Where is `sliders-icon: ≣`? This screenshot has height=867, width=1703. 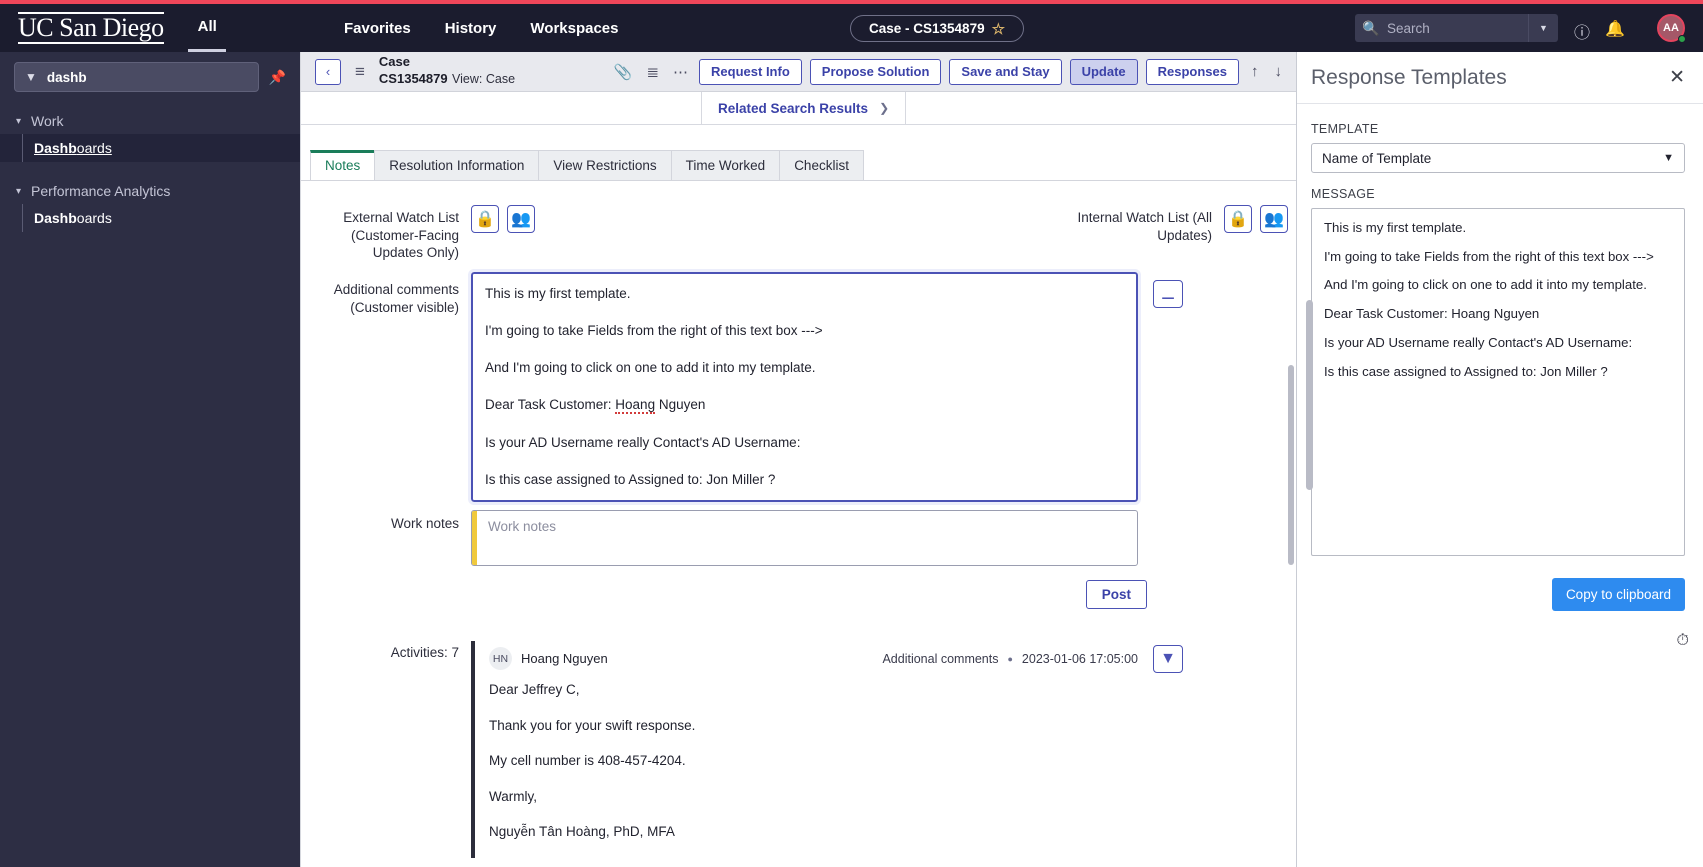
sliders-icon: ≣ is located at coordinates (652, 72).